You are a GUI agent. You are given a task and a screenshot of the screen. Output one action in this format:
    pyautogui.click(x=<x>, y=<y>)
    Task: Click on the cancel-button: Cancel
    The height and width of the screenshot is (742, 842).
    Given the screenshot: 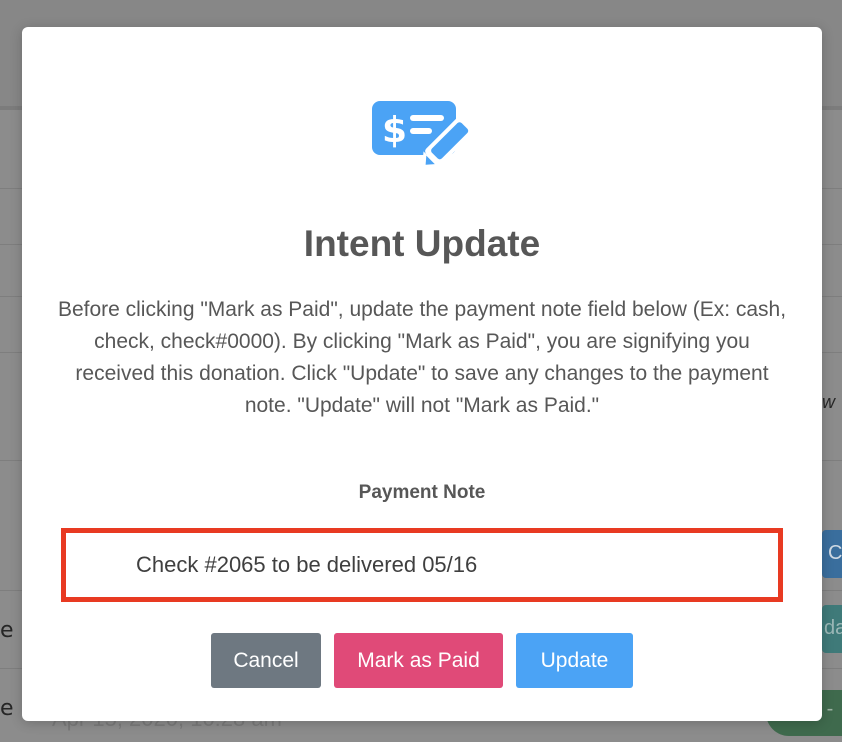 What is the action you would take?
    pyautogui.click(x=266, y=660)
    